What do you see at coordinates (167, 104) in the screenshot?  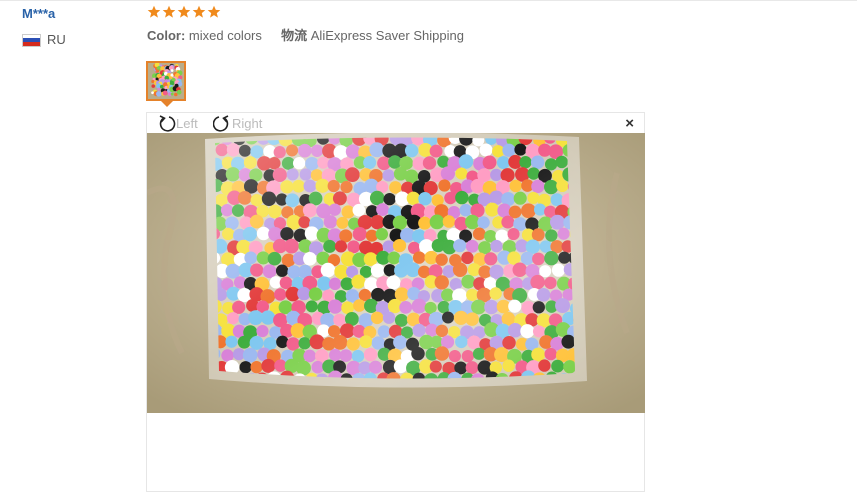 I see `thumbnail-pointer-icon` at bounding box center [167, 104].